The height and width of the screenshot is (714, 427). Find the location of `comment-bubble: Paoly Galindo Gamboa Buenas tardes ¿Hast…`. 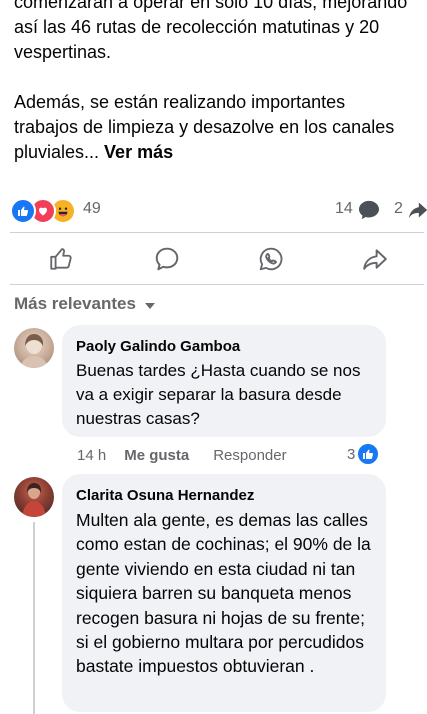

comment-bubble: Paoly Galindo Gamboa Buenas tardes ¿Hast… is located at coordinates (224, 381).